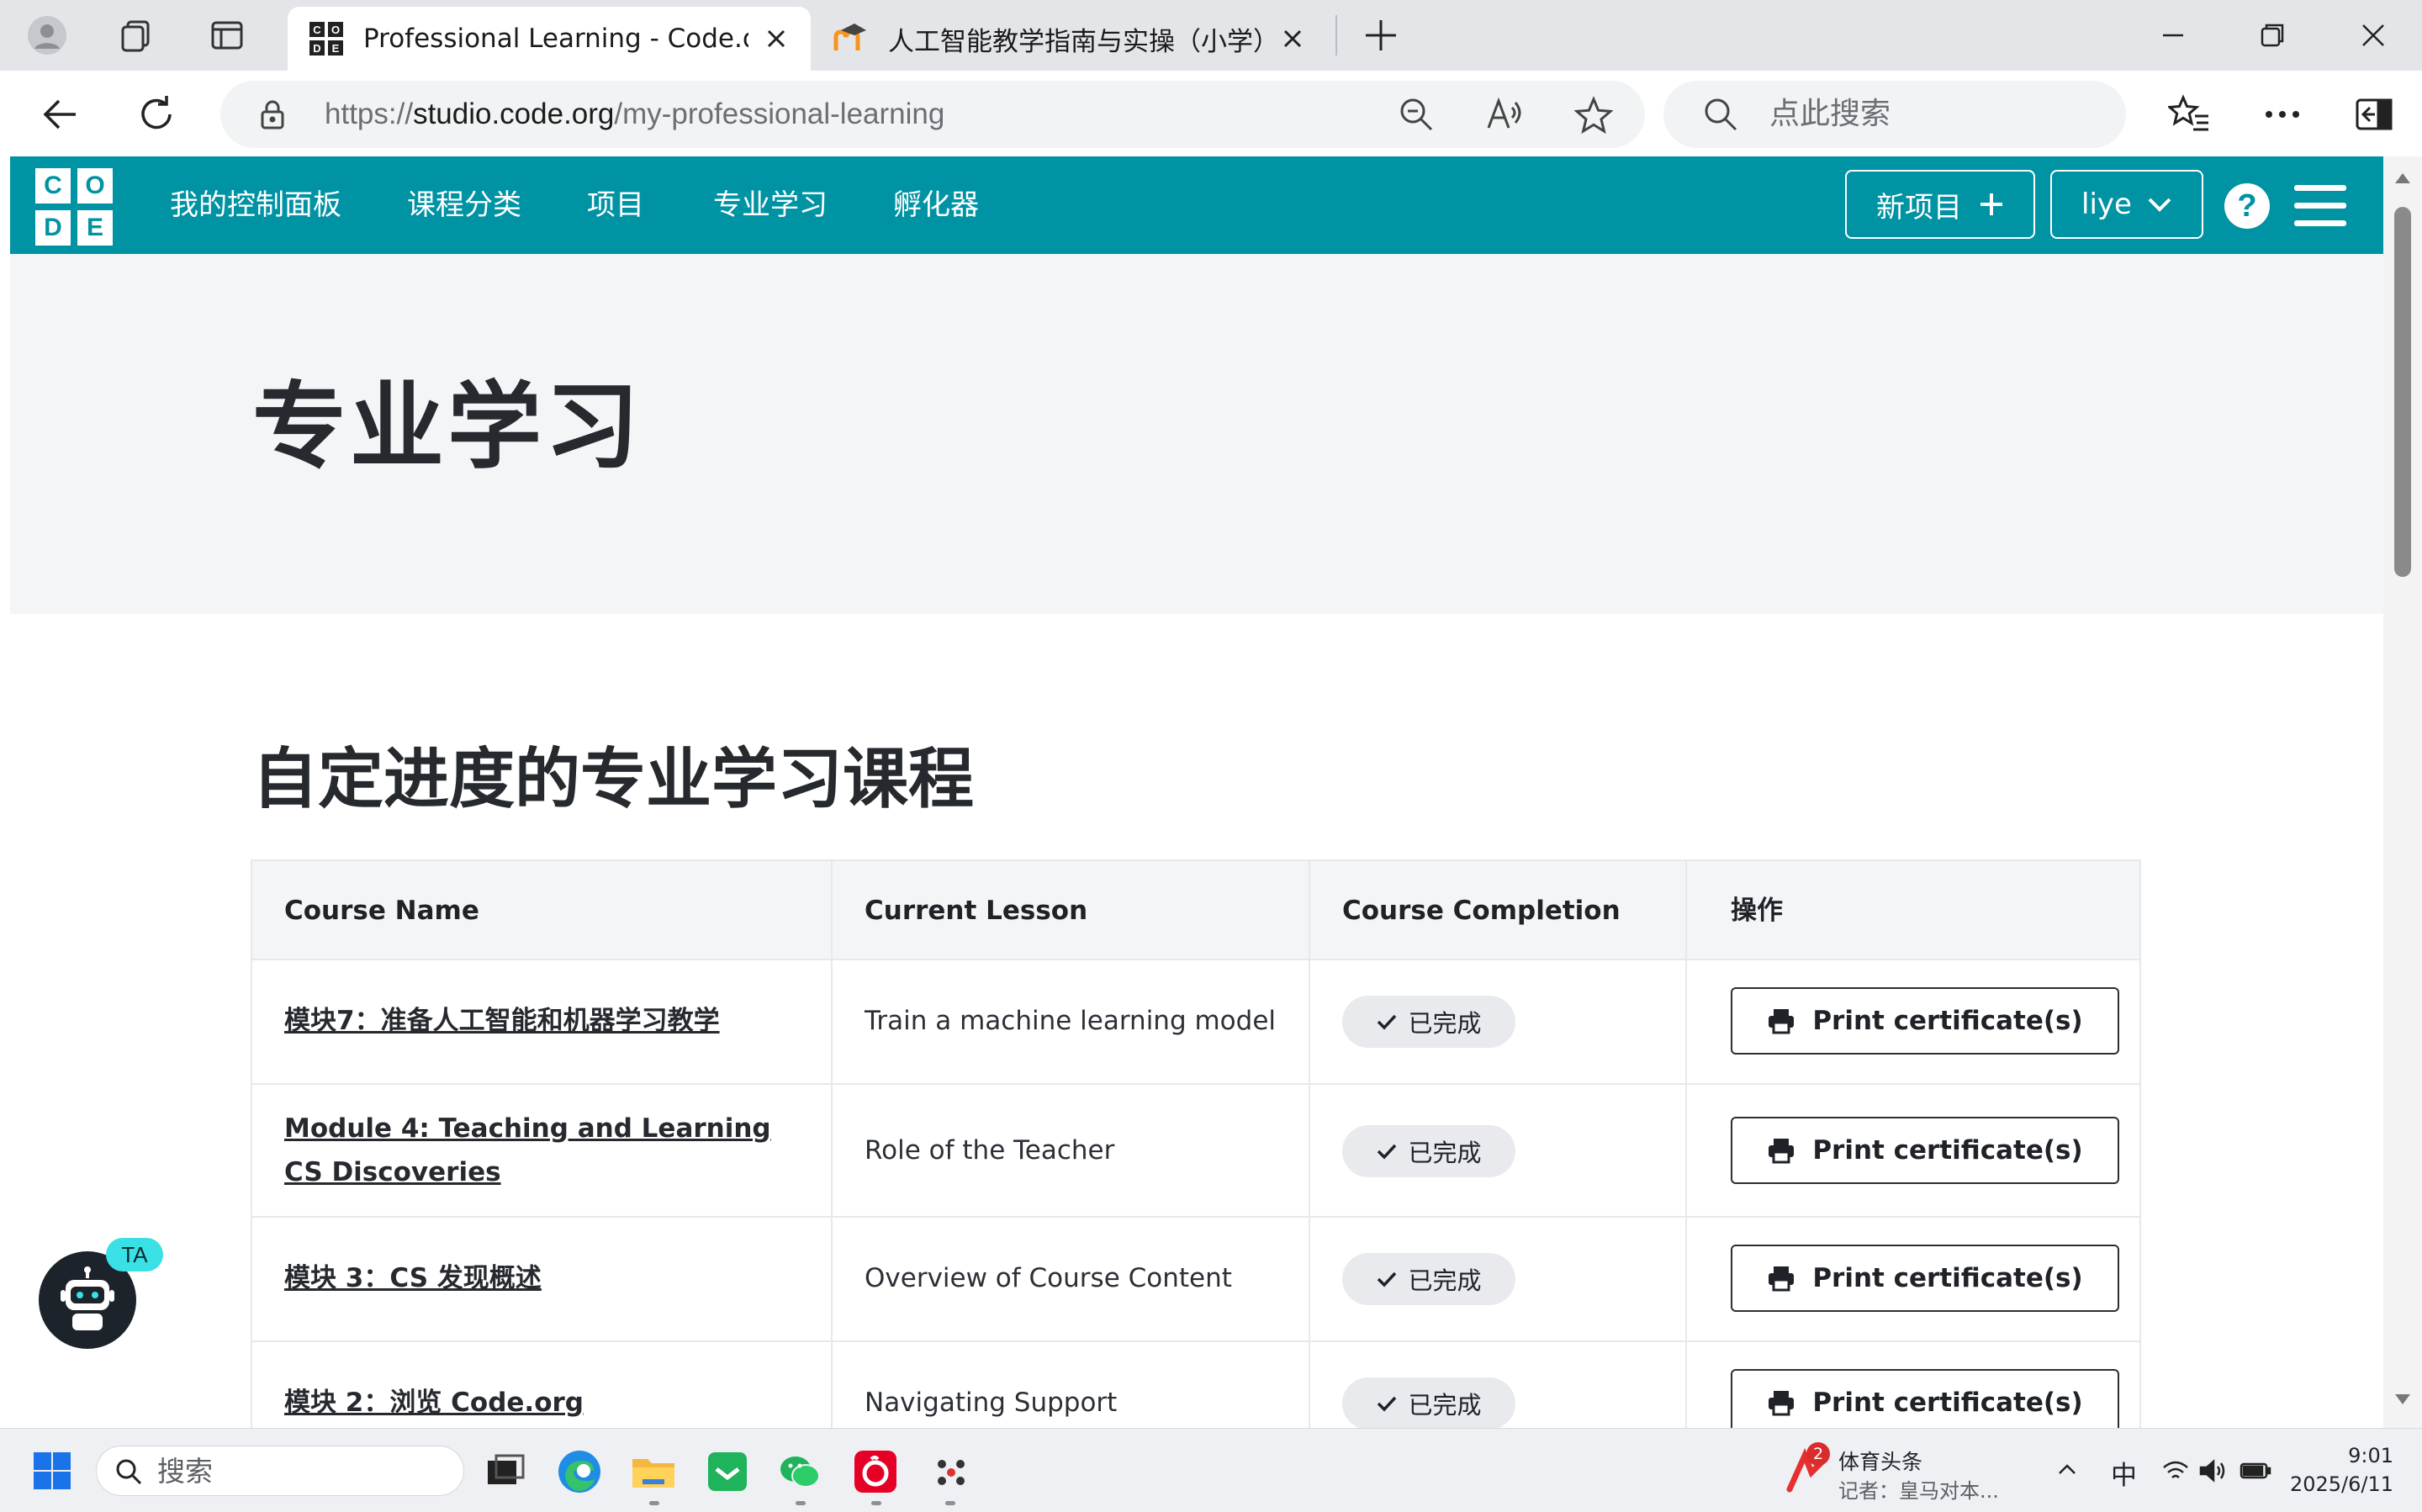 Image resolution: width=2422 pixels, height=1512 pixels. What do you see at coordinates (227, 35) in the screenshot?
I see `tab-actions-icon` at bounding box center [227, 35].